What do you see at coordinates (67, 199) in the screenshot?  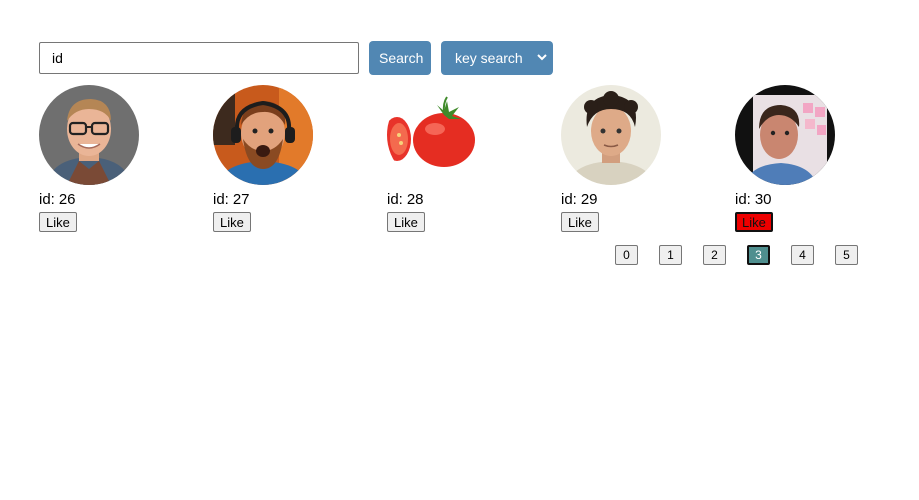 I see `id-value: 26` at bounding box center [67, 199].